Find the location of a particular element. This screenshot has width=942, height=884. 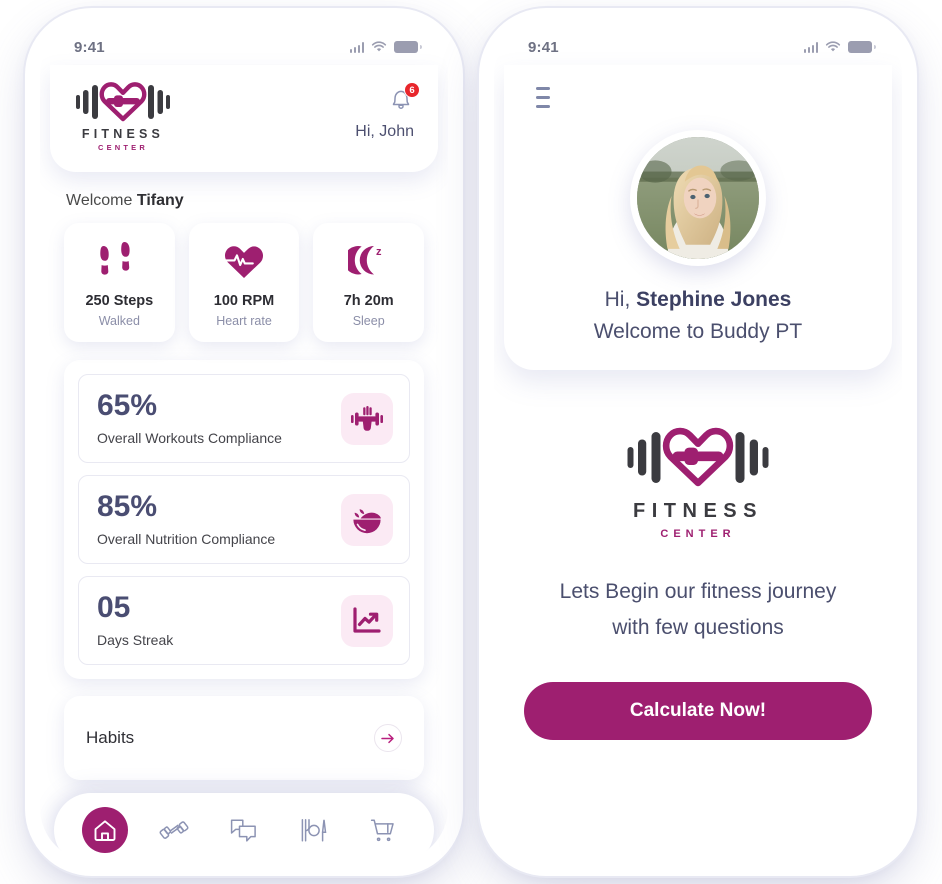

compliance-value: 85% is located at coordinates (127, 506).